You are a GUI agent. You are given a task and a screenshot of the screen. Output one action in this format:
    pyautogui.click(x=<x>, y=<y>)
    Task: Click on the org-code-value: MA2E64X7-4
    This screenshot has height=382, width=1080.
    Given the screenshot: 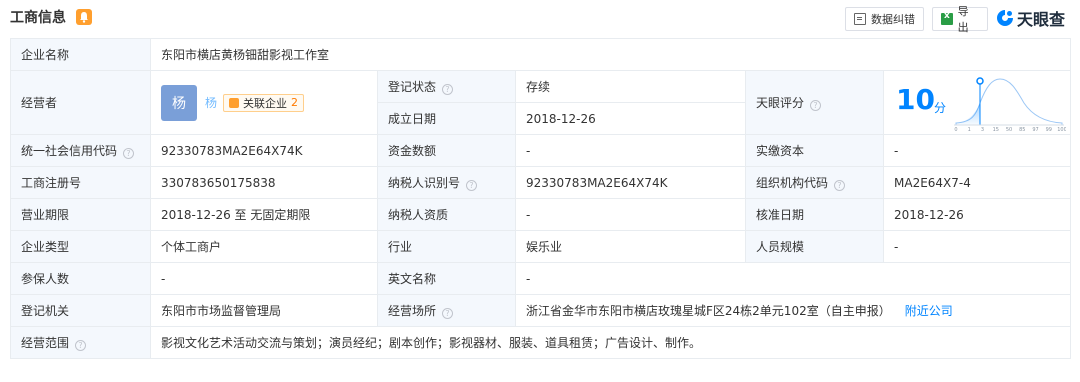 What is the action you would take?
    pyautogui.click(x=977, y=182)
    